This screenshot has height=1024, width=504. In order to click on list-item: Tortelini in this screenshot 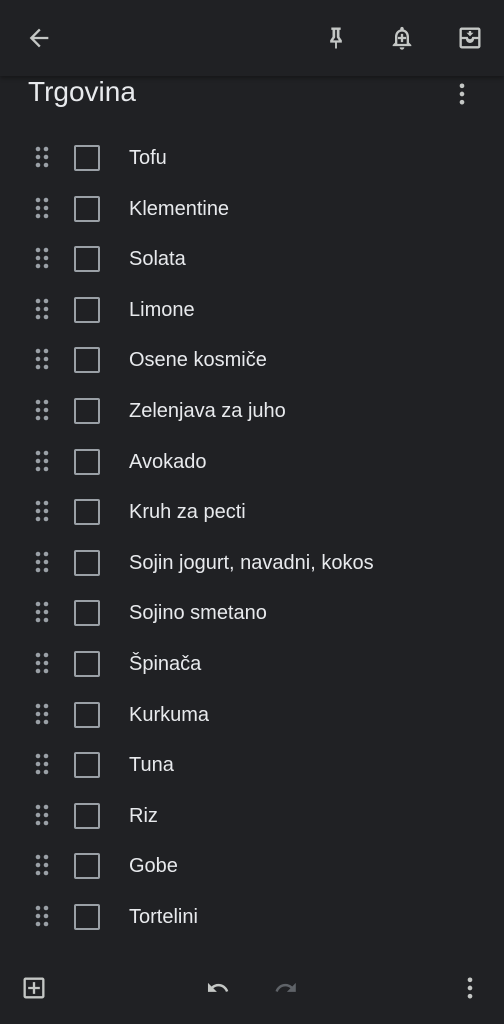, I will do `click(252, 916)`.